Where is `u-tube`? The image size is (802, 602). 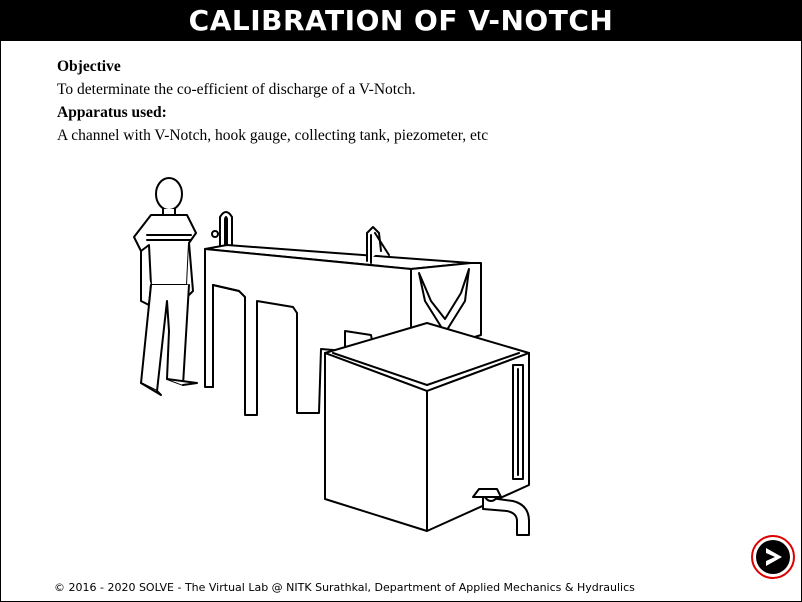
u-tube is located at coordinates (226, 229).